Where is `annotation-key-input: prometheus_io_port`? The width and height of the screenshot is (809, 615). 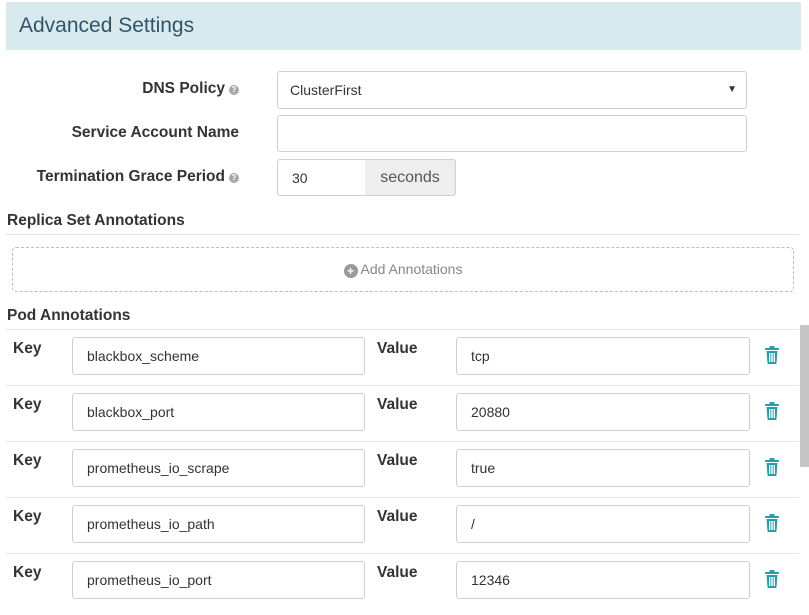 annotation-key-input: prometheus_io_port is located at coordinates (218, 580).